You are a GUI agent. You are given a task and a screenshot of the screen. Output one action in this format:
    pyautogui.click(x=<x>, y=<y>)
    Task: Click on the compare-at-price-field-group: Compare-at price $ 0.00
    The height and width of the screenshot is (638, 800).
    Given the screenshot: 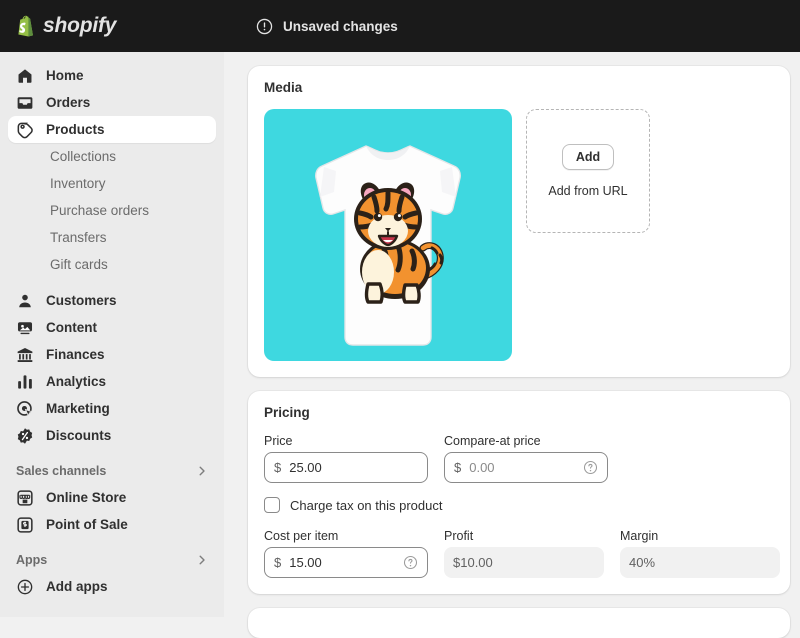 What is the action you would take?
    pyautogui.click(x=526, y=458)
    